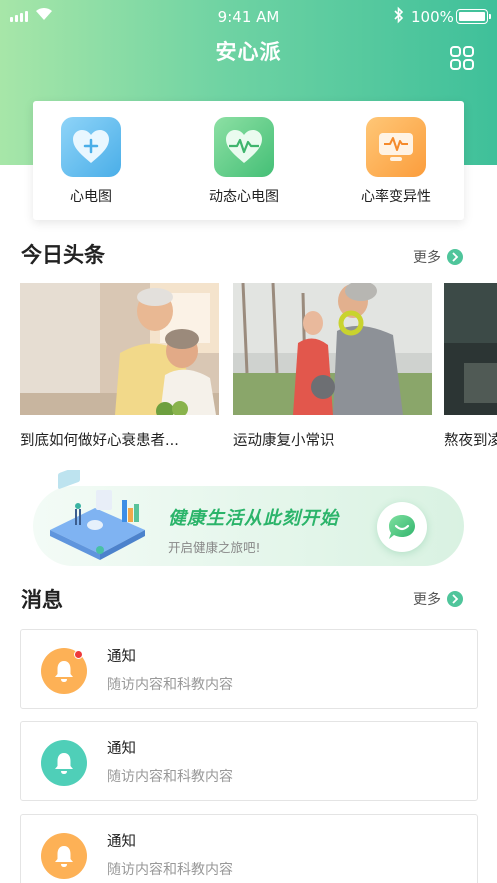 This screenshot has height=883, width=497. Describe the element at coordinates (119, 349) in the screenshot. I see `news-image-elderly-couple` at that location.